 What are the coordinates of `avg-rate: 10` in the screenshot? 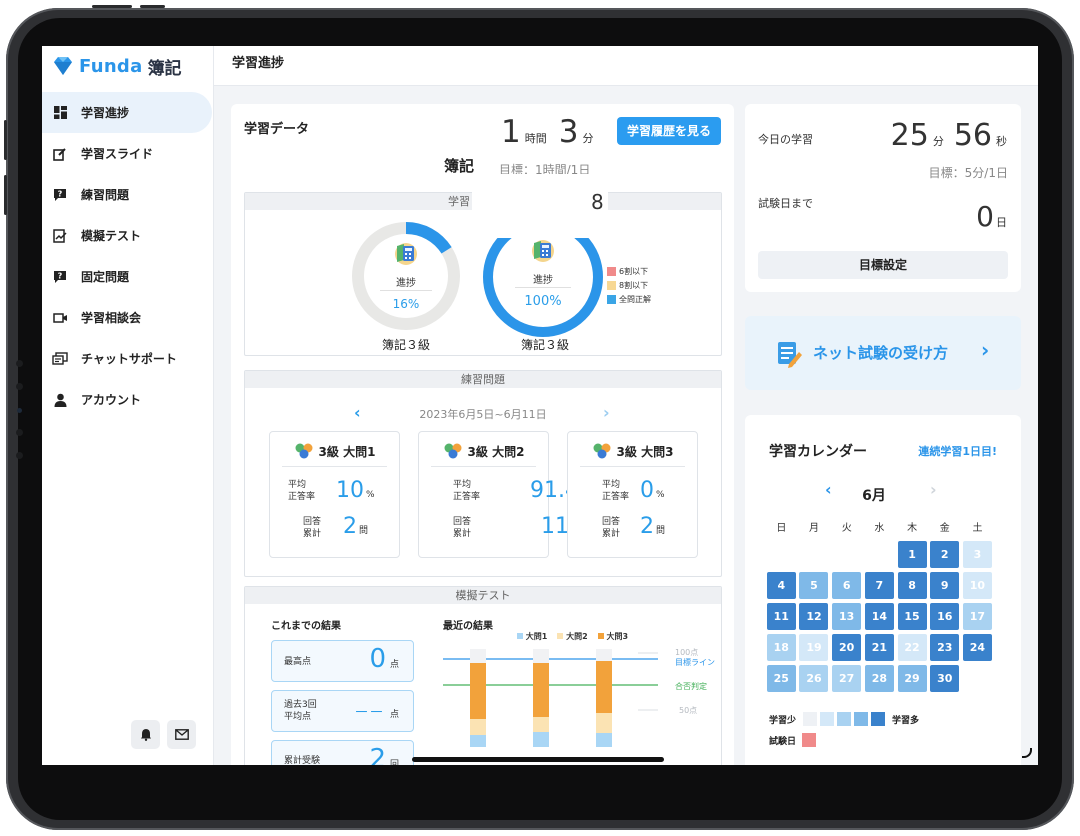 It's located at (350, 490).